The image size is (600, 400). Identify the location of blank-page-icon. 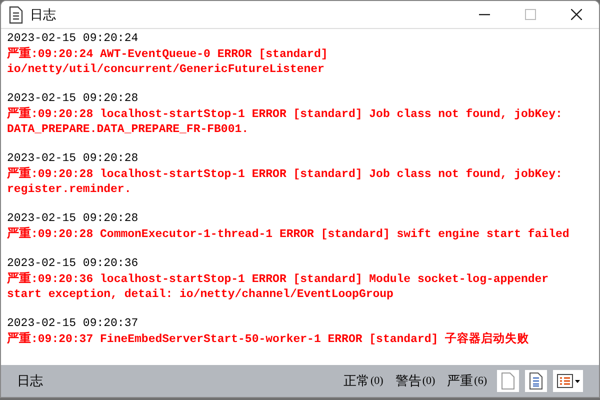
(508, 381).